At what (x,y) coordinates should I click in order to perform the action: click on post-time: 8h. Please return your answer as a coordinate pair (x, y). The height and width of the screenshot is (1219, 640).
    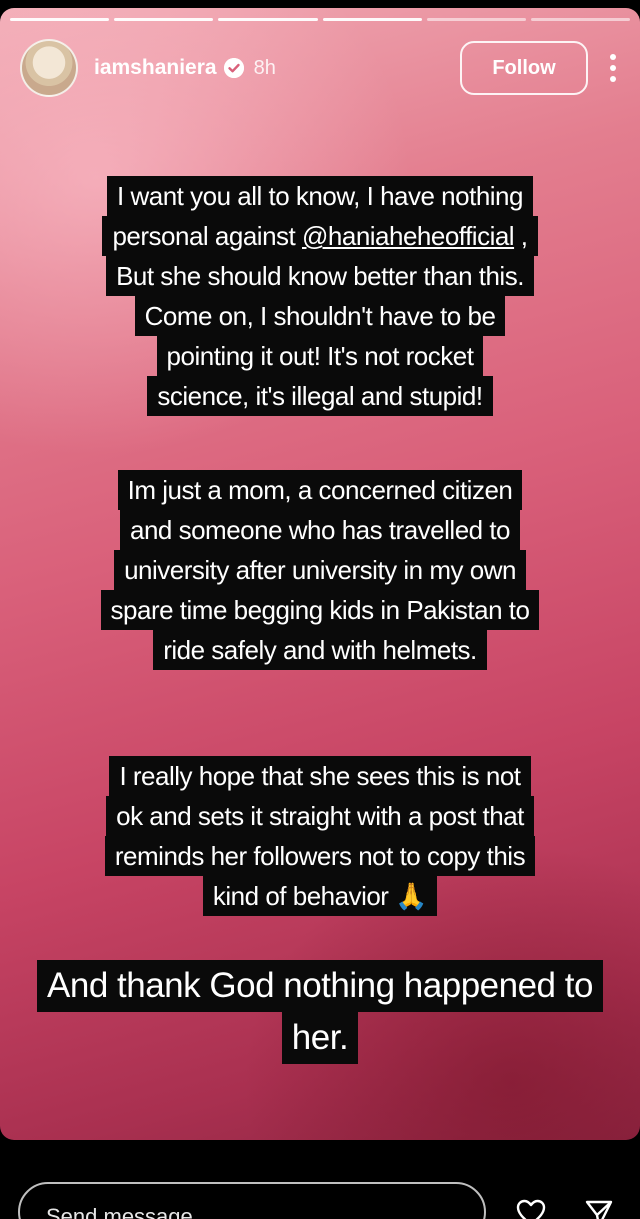
    Looking at the image, I should click on (264, 67).